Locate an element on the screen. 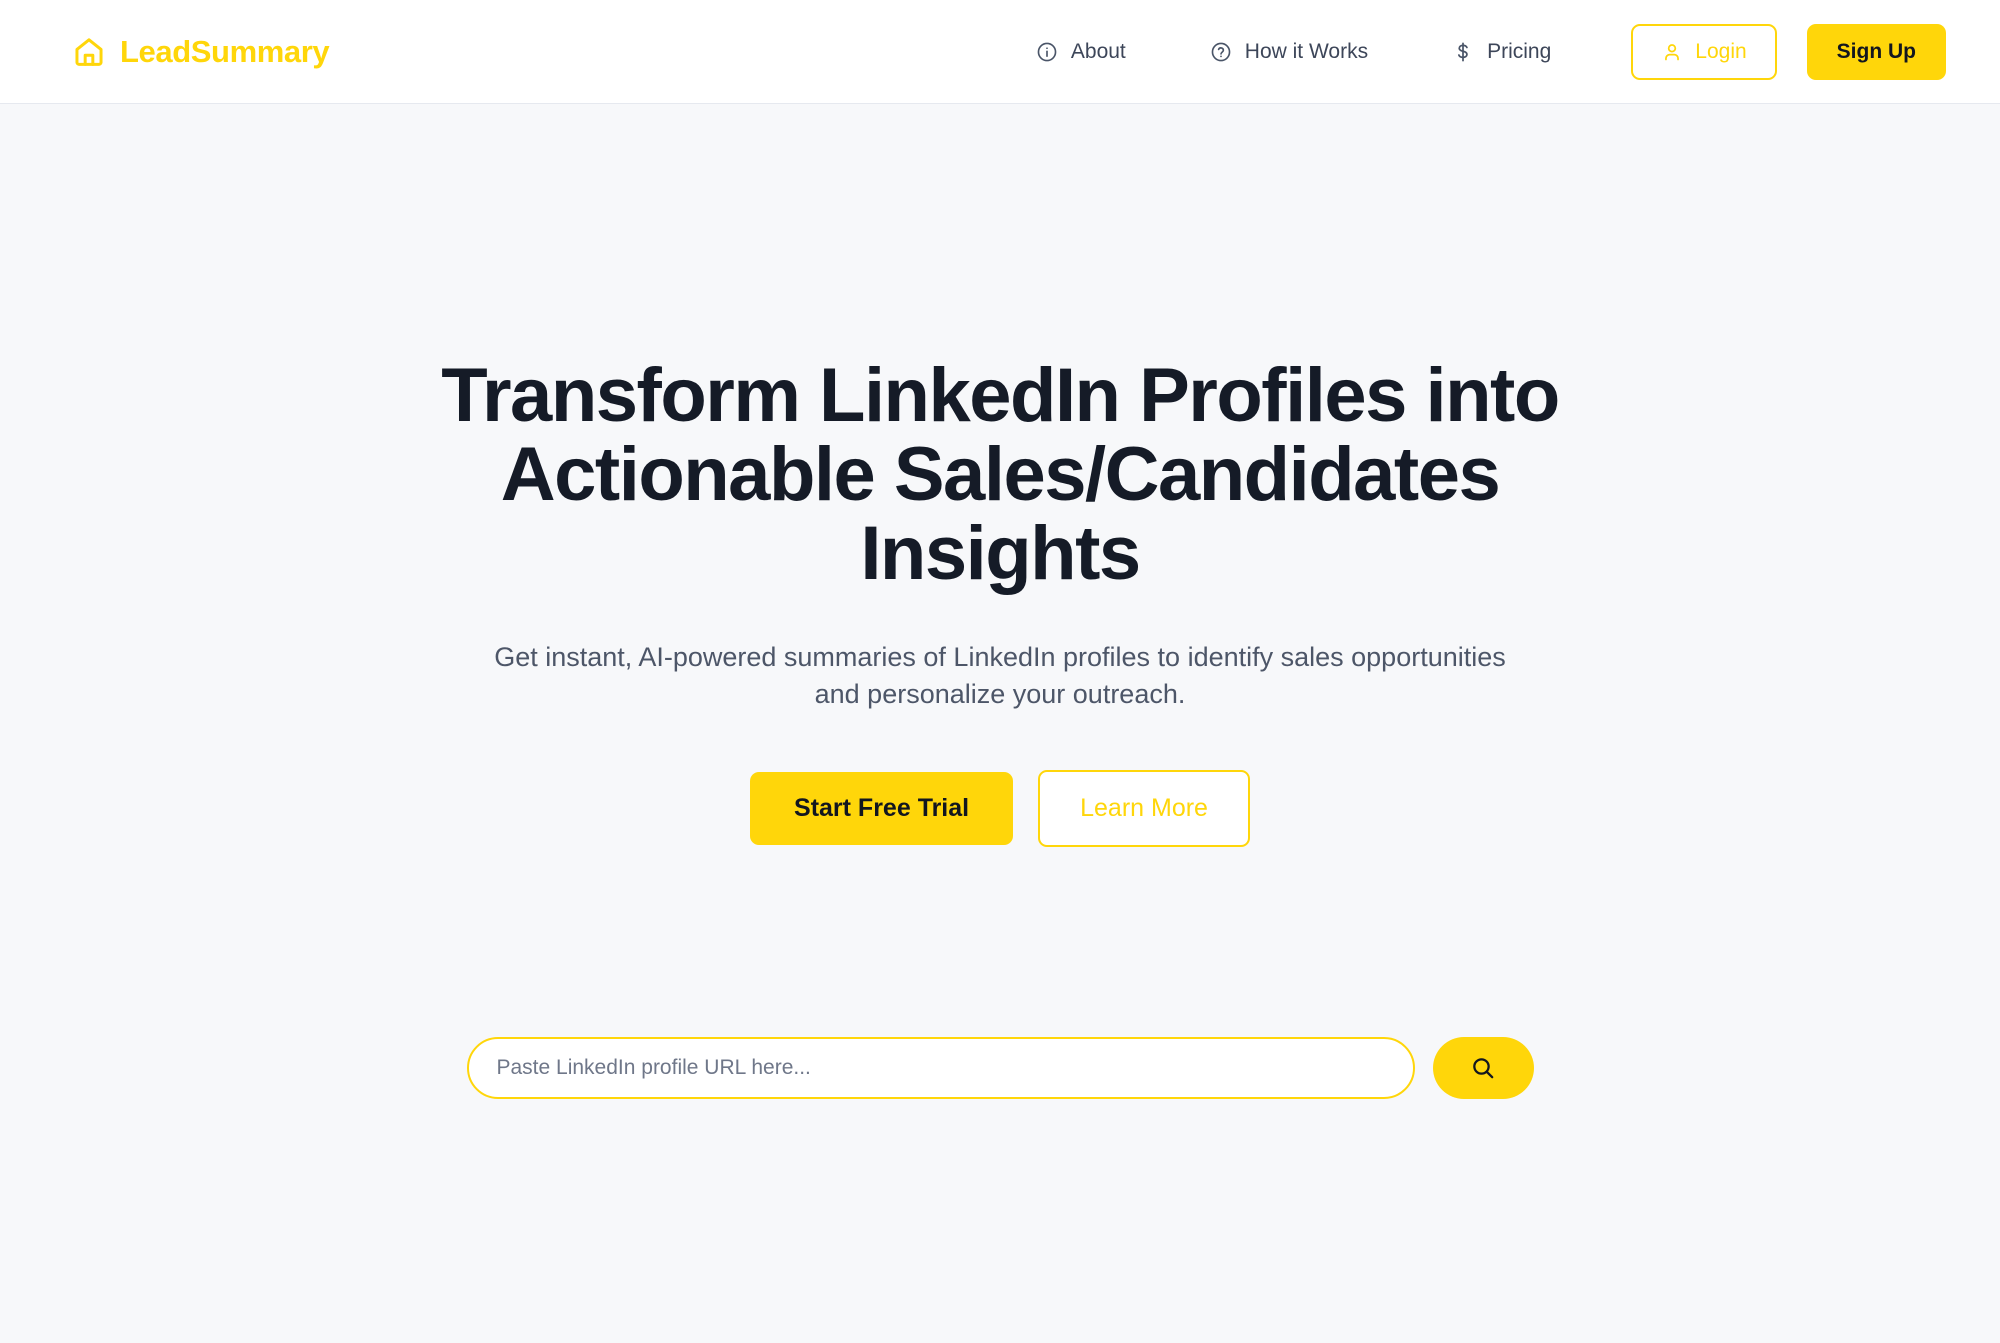 Image resolution: width=2000 pixels, height=1343 pixels. auth-actions: Login Sign Up is located at coordinates (1788, 51).